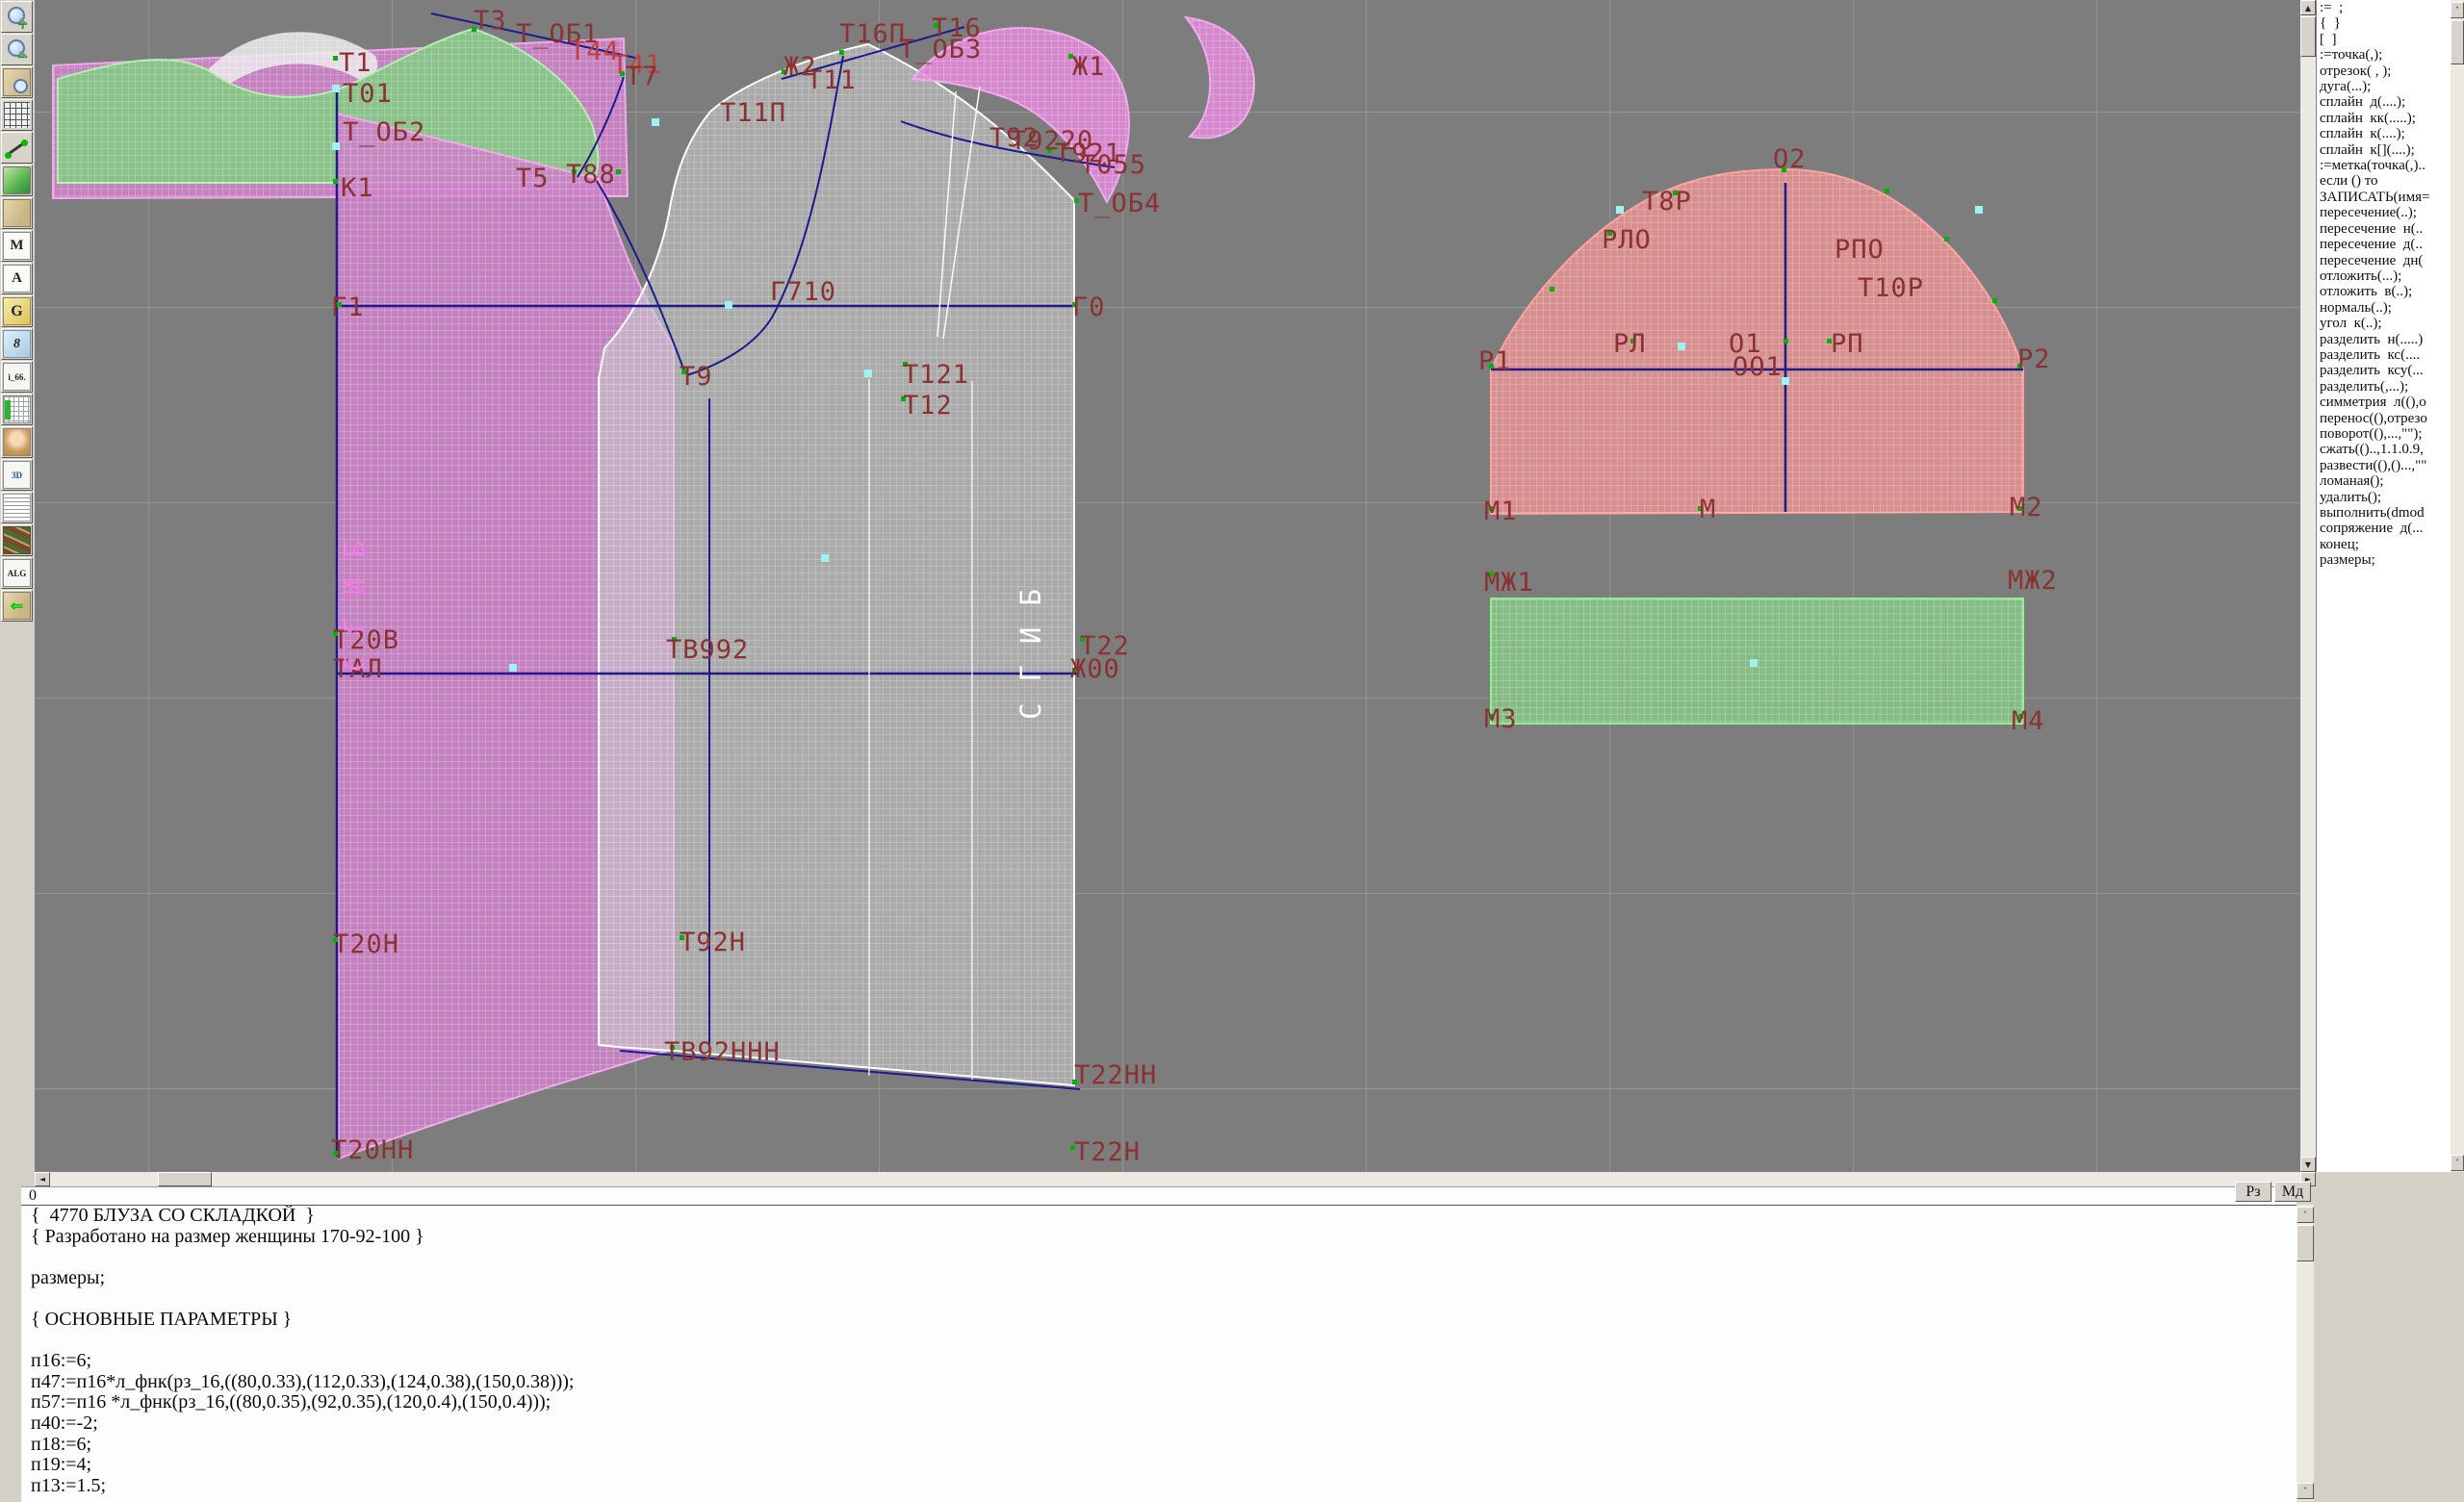 This screenshot has width=2464, height=1502. I want to click on g-document-icon-button: G, so click(17, 311).